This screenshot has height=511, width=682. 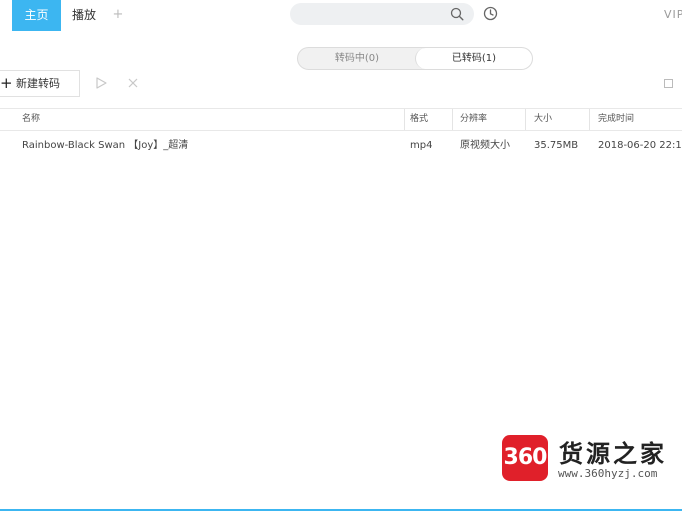 What do you see at coordinates (490, 13) in the screenshot?
I see `history-icon` at bounding box center [490, 13].